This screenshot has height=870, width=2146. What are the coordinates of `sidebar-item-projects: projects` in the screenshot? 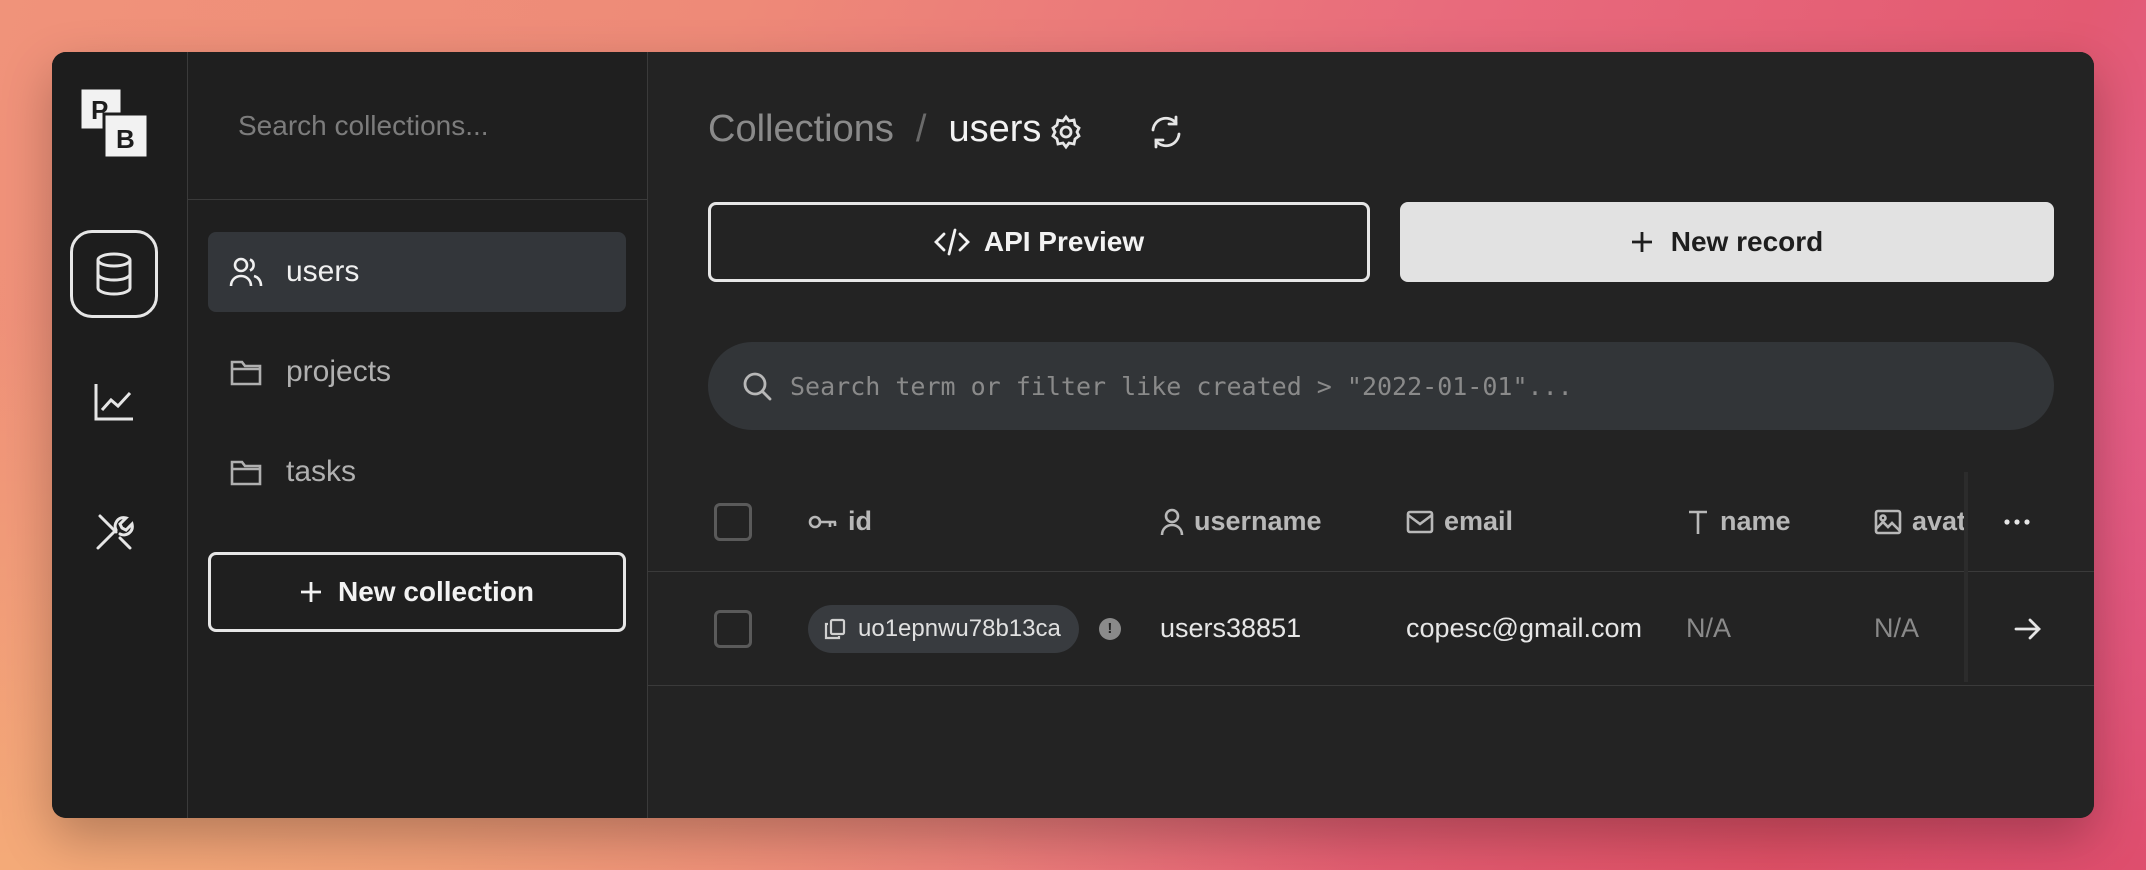 It's located at (417, 372).